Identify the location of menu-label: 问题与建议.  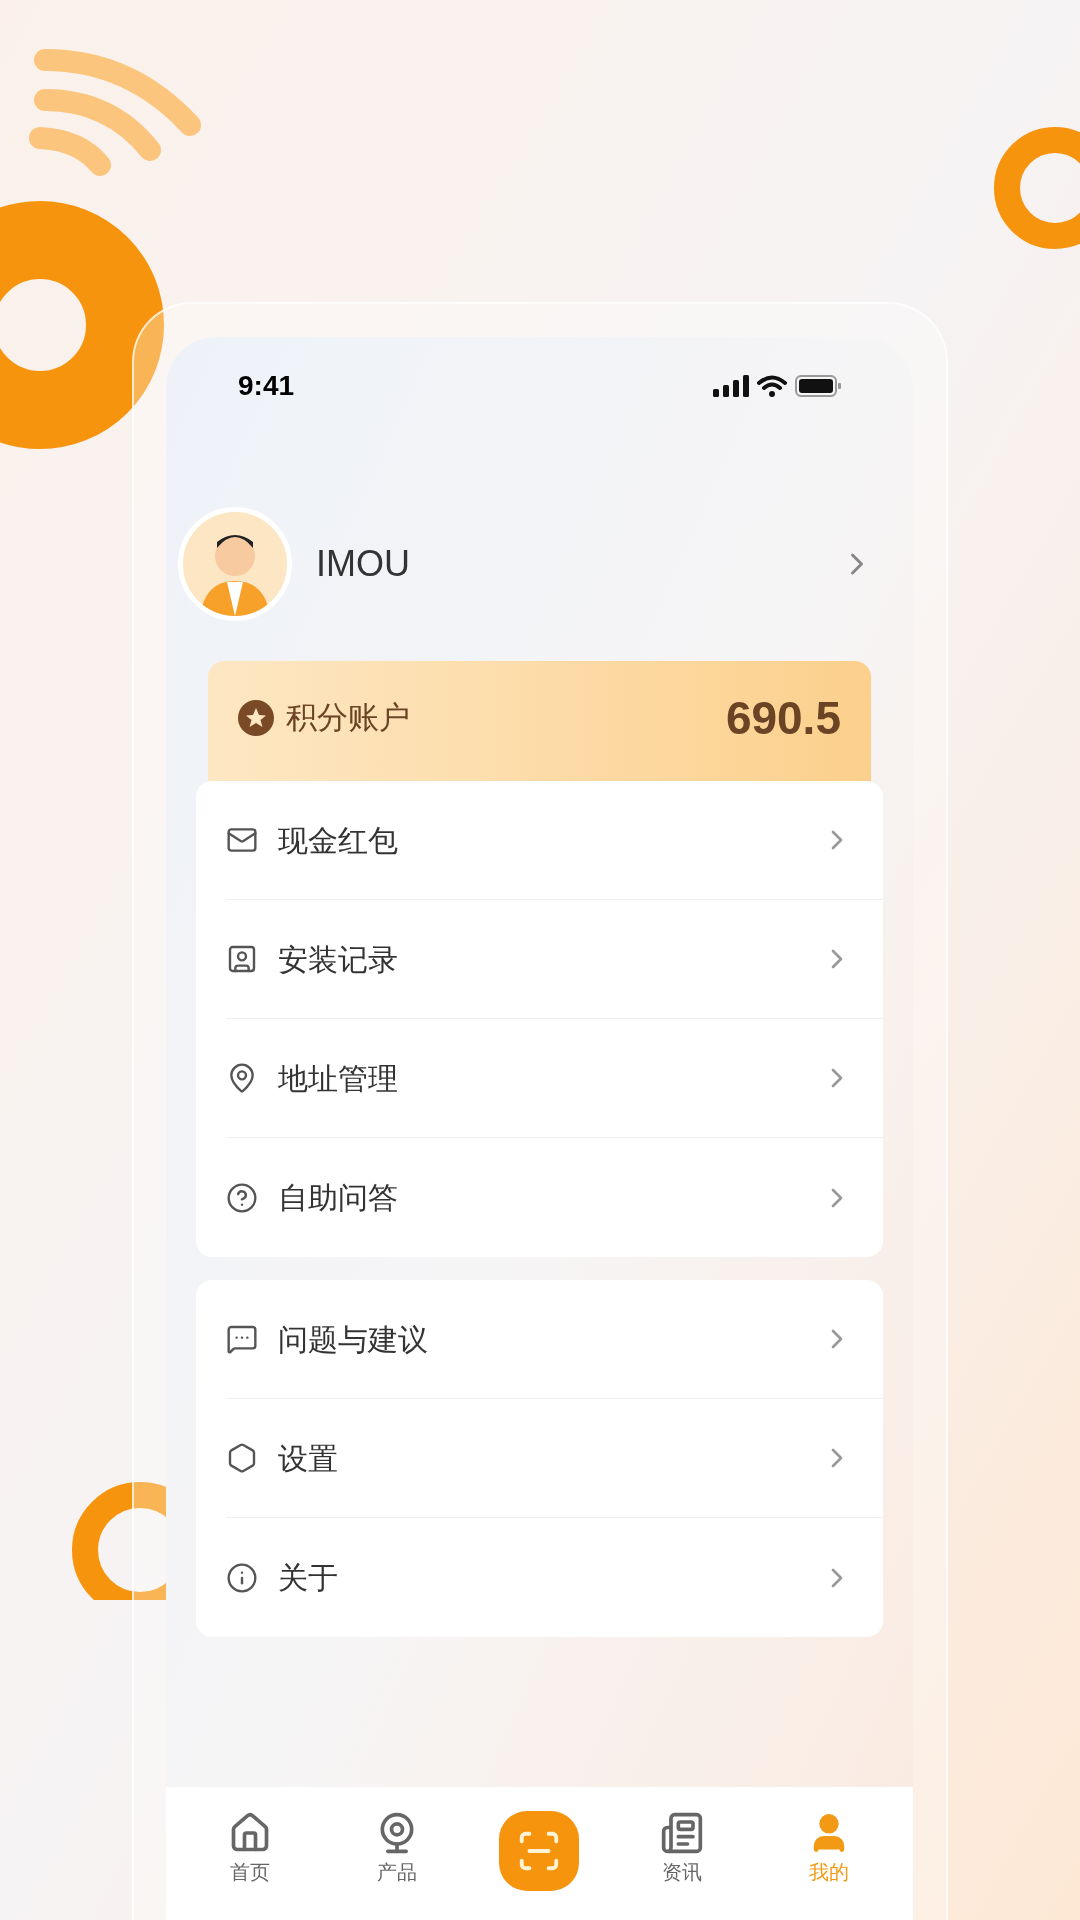
(353, 1339).